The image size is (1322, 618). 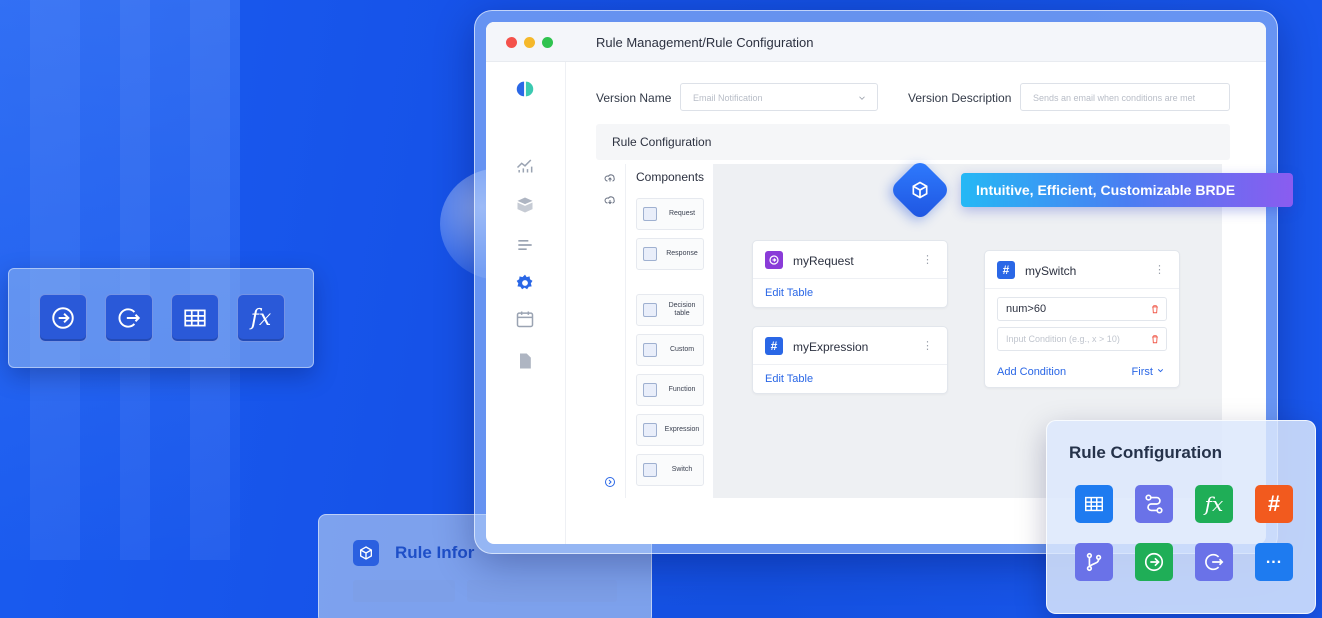 I want to click on title-bar: Rule Management/Rule Configuration, so click(x=876, y=42).